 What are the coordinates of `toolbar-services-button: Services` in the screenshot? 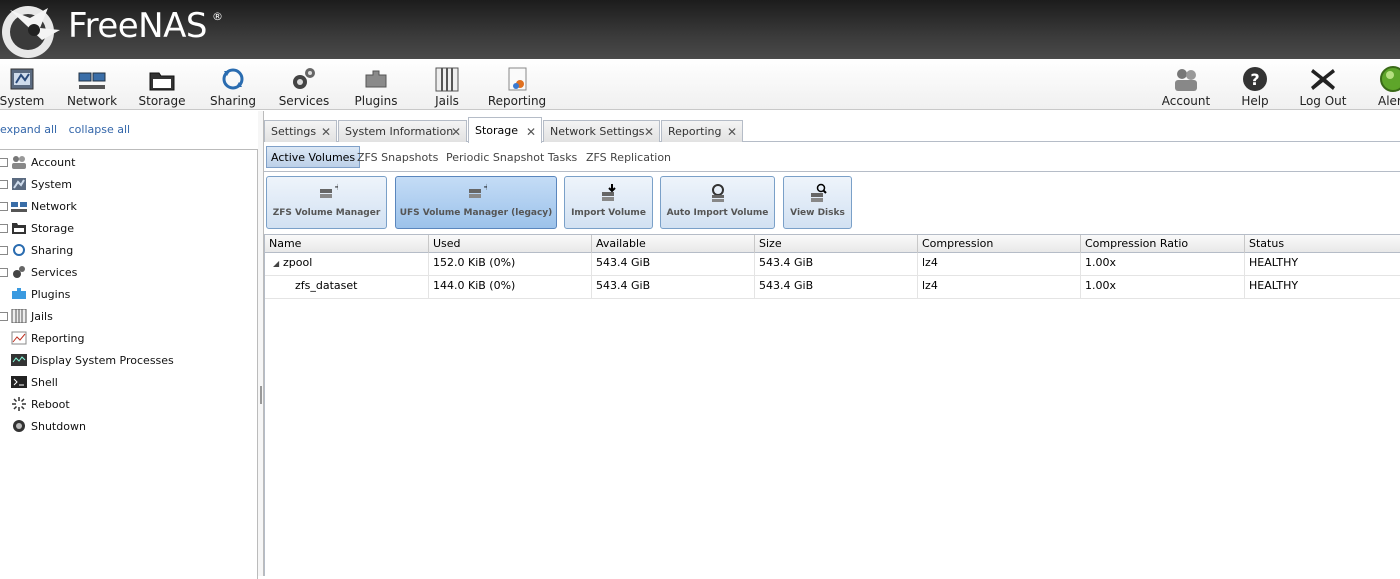 It's located at (304, 86).